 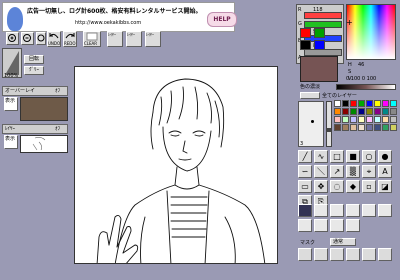 I want to click on color-palette, so click(x=366, y=124).